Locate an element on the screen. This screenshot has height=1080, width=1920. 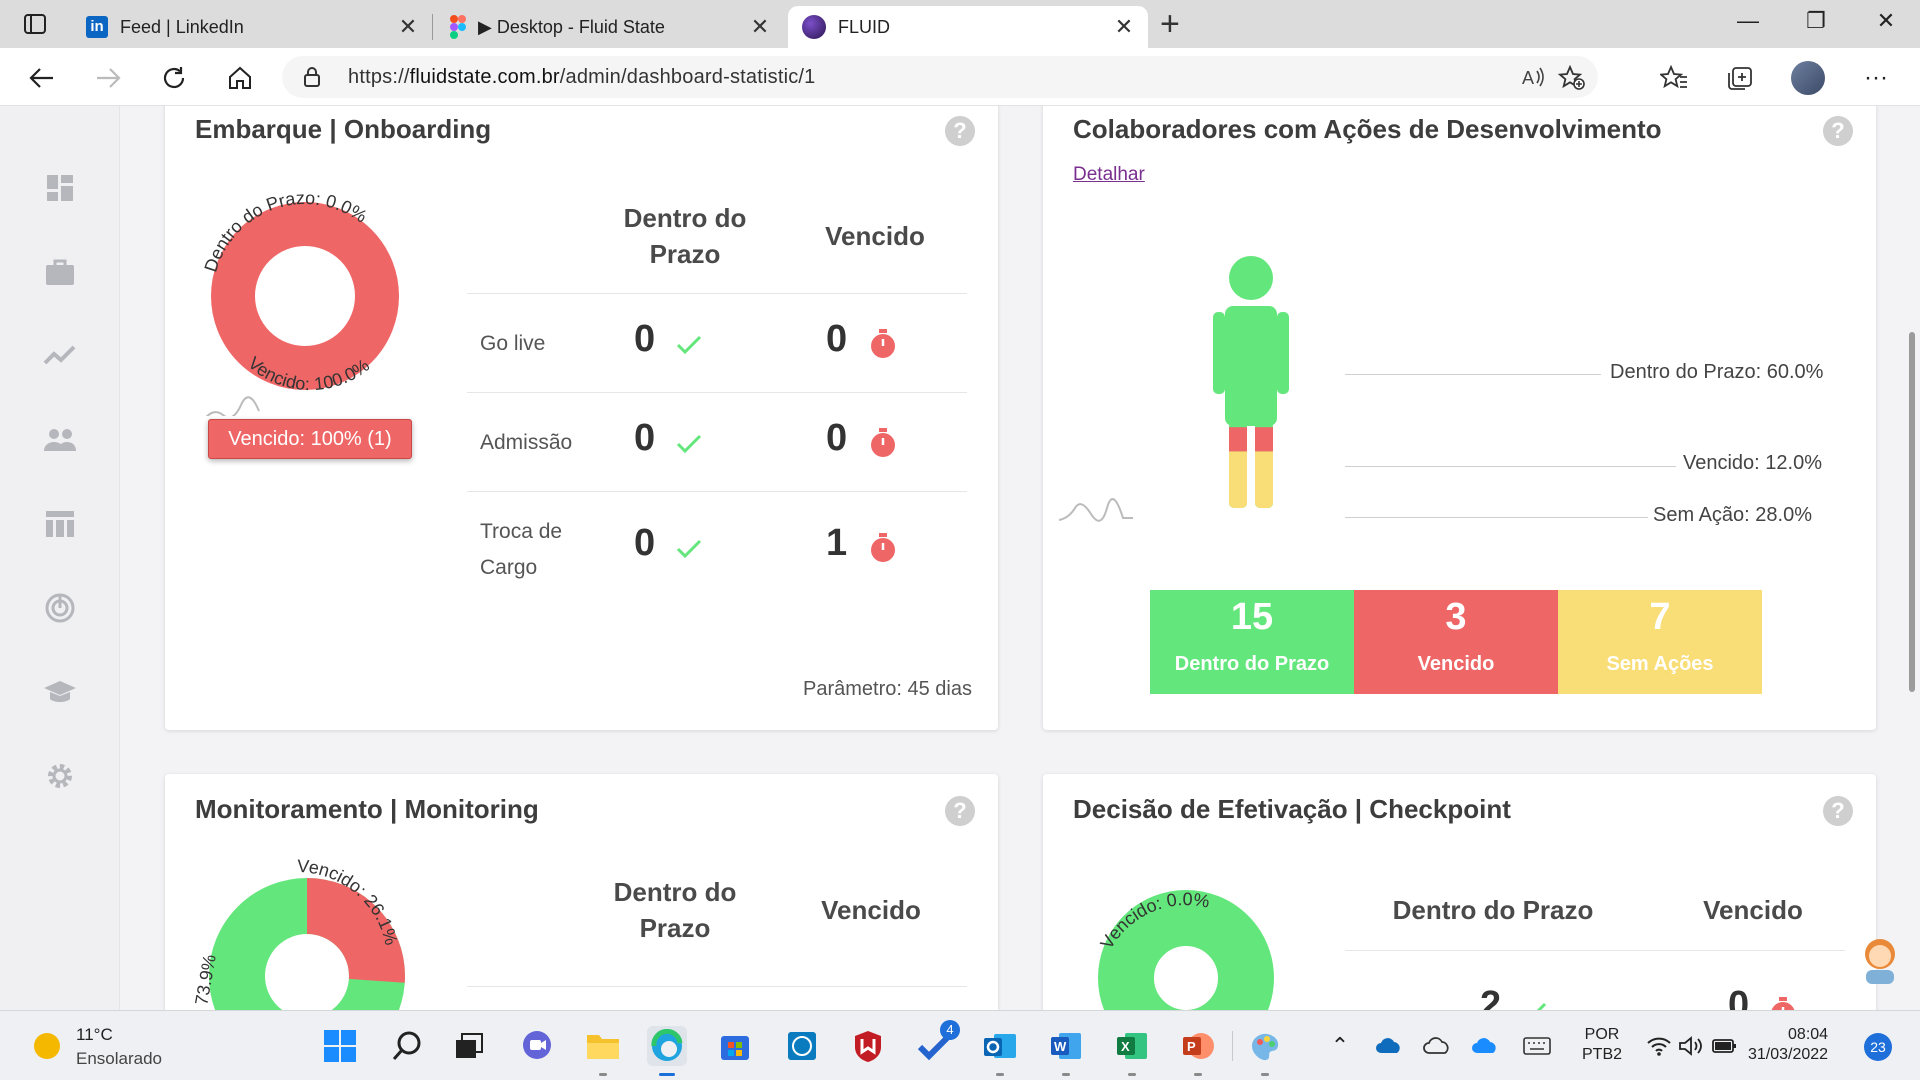
gear-icon is located at coordinates (60, 776).